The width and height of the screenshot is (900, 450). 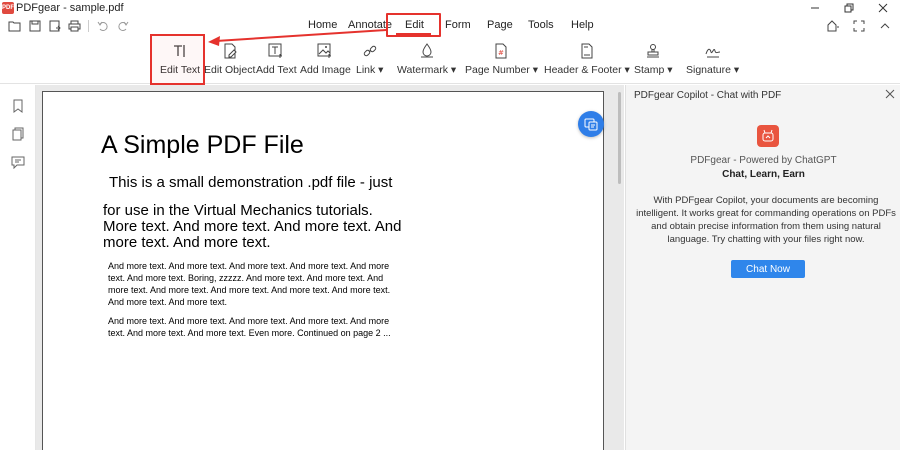 What do you see at coordinates (653, 62) in the screenshot?
I see `stamp-tool: Stamp ▾` at bounding box center [653, 62].